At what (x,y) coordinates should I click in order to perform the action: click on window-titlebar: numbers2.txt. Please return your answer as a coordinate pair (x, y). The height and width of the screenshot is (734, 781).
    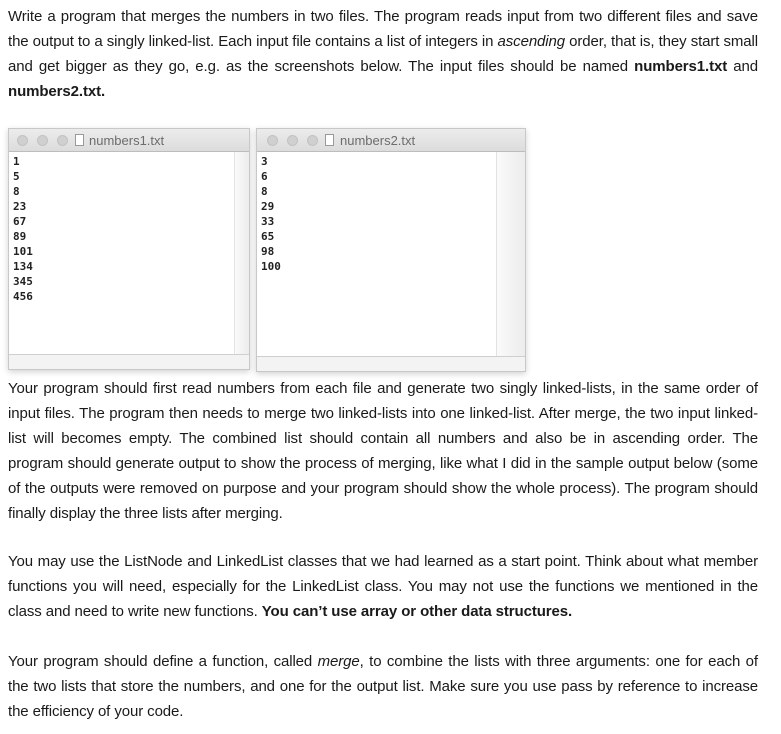
    Looking at the image, I should click on (391, 140).